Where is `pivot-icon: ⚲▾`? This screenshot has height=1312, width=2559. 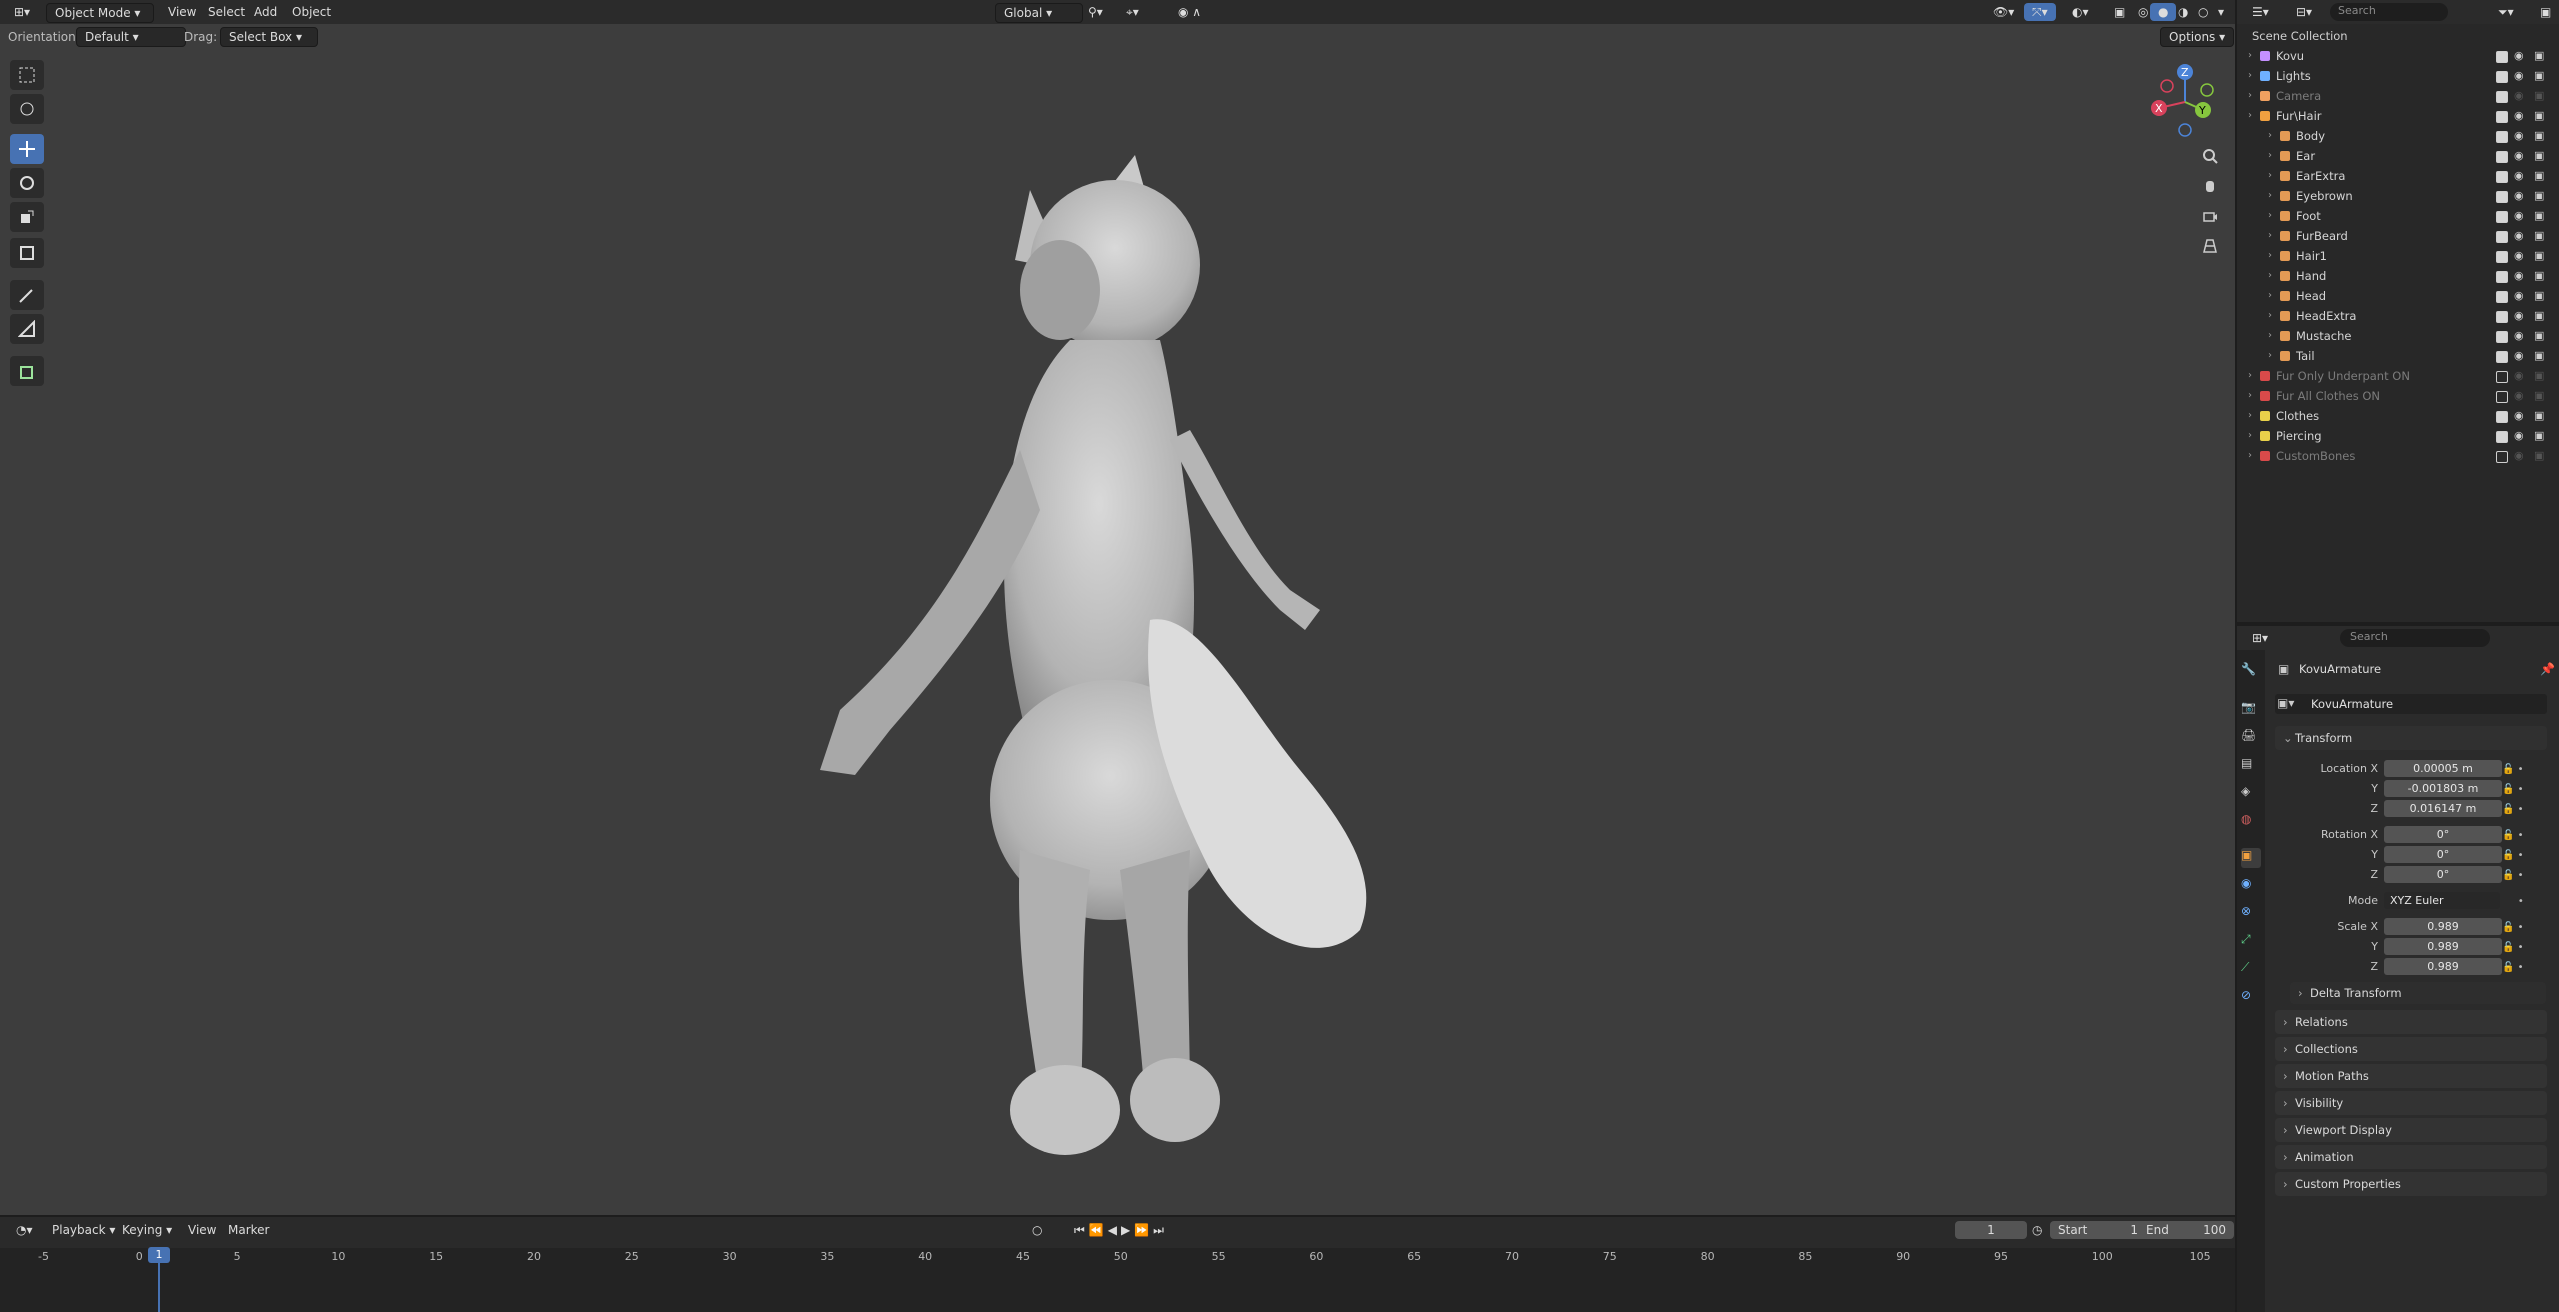 pivot-icon: ⚲▾ is located at coordinates (1095, 12).